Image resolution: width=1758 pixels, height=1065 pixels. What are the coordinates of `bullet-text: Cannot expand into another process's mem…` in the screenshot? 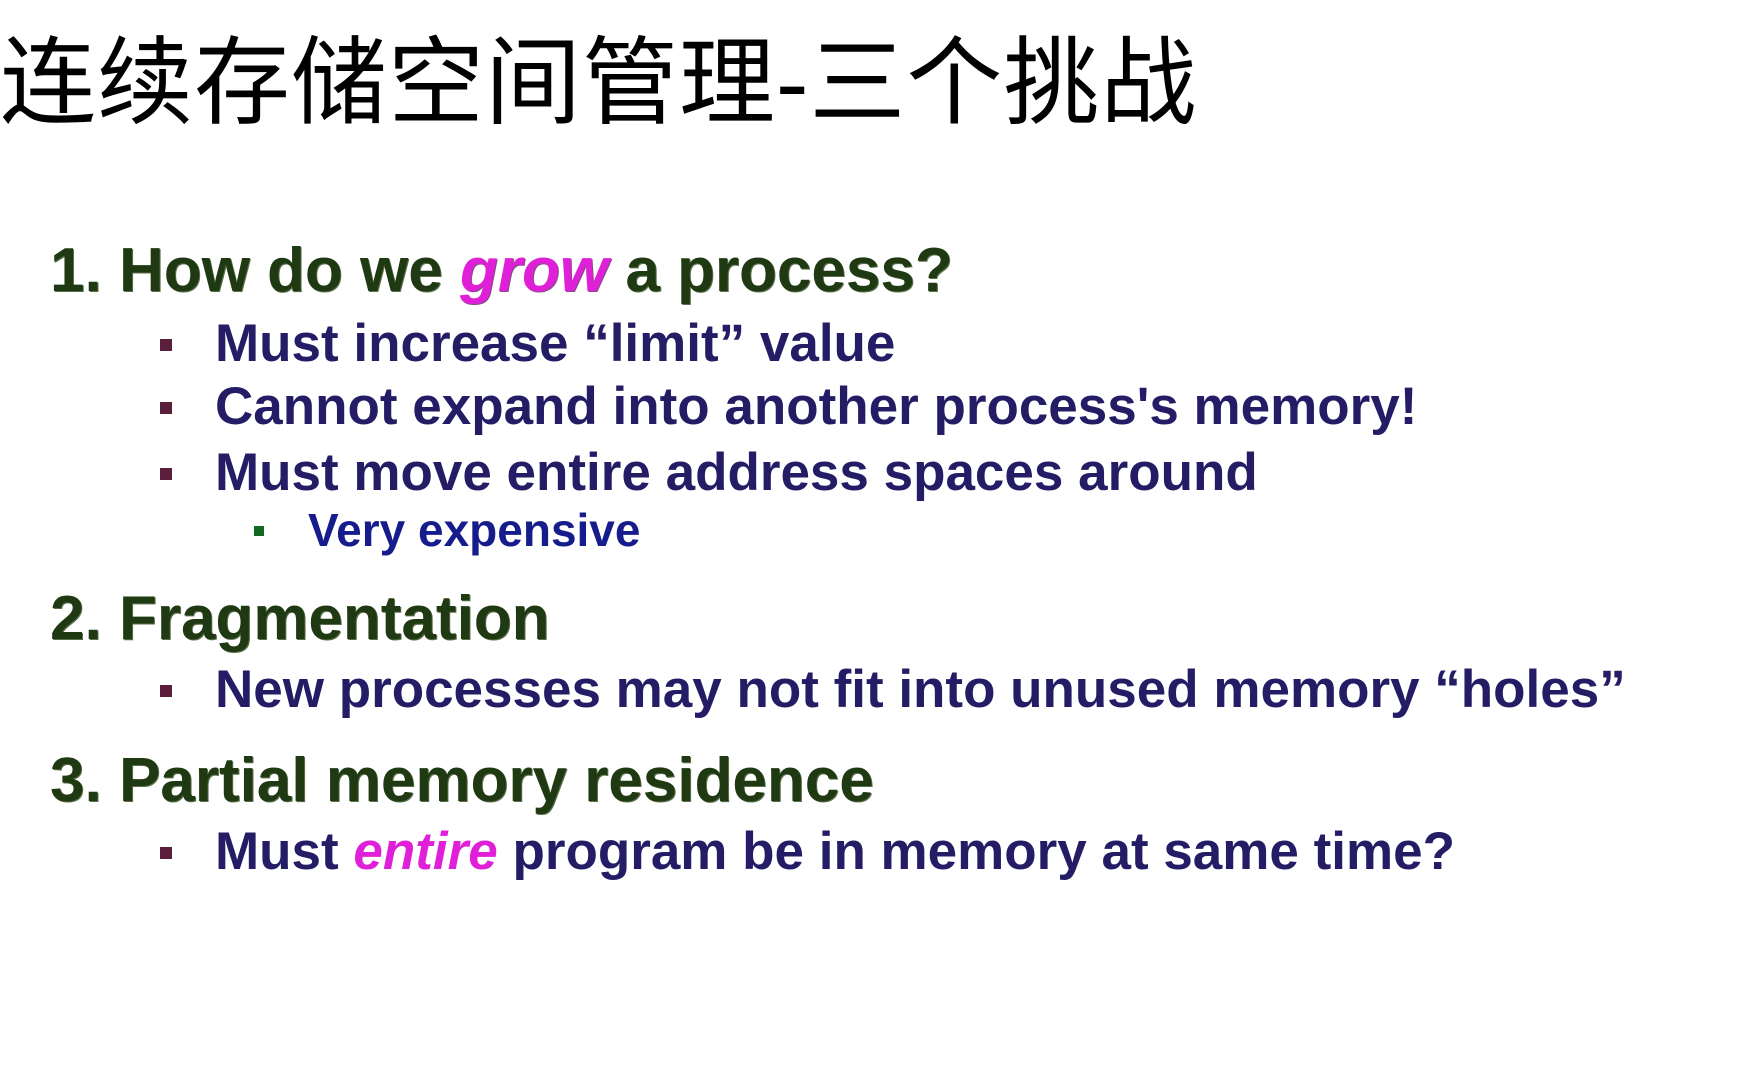 It's located at (816, 406).